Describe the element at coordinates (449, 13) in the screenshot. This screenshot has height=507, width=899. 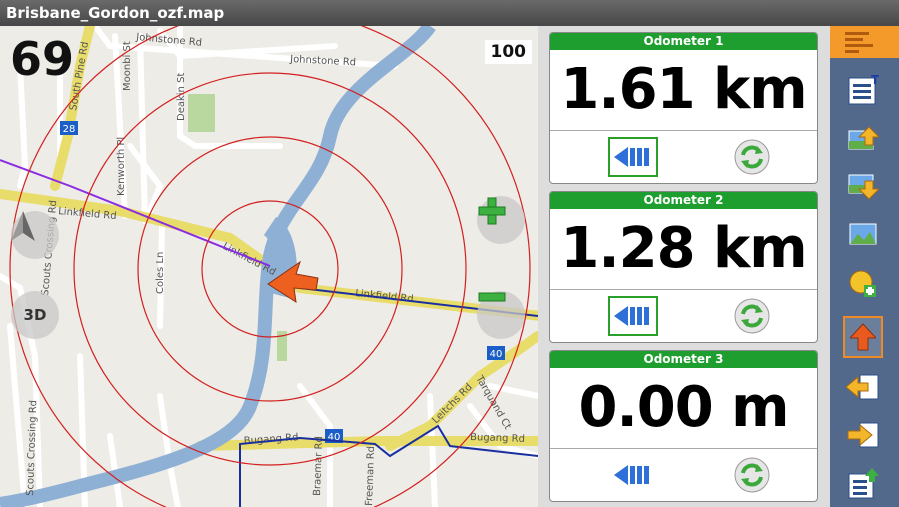
I see `window-title: Brisbane_Gordon_ozf.map` at that location.